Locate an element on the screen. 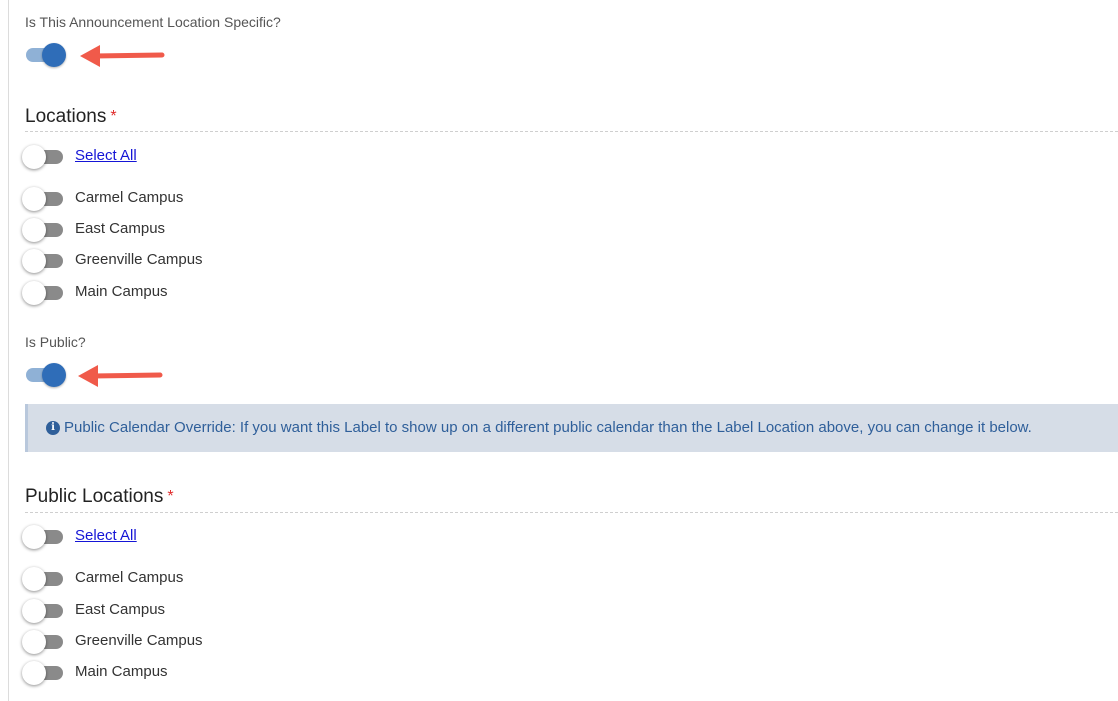 The height and width of the screenshot is (701, 1118). info-circle-icon: i is located at coordinates (53, 428).